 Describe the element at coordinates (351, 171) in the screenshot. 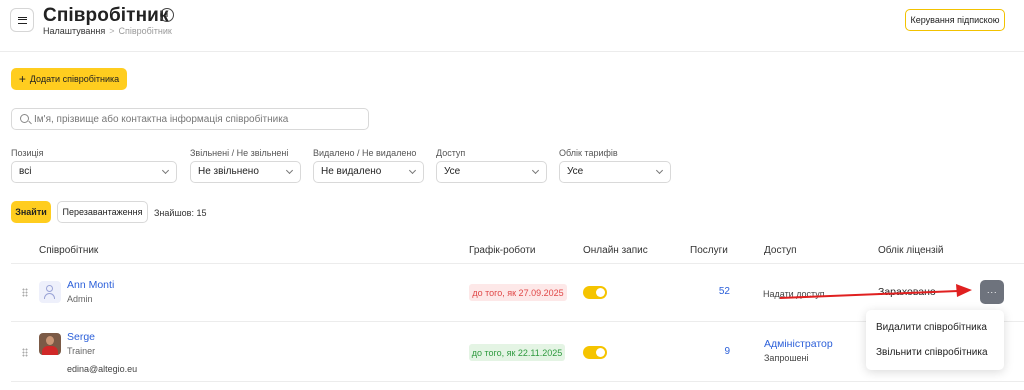

I see `filter-deleted-value: Не видалено` at that location.